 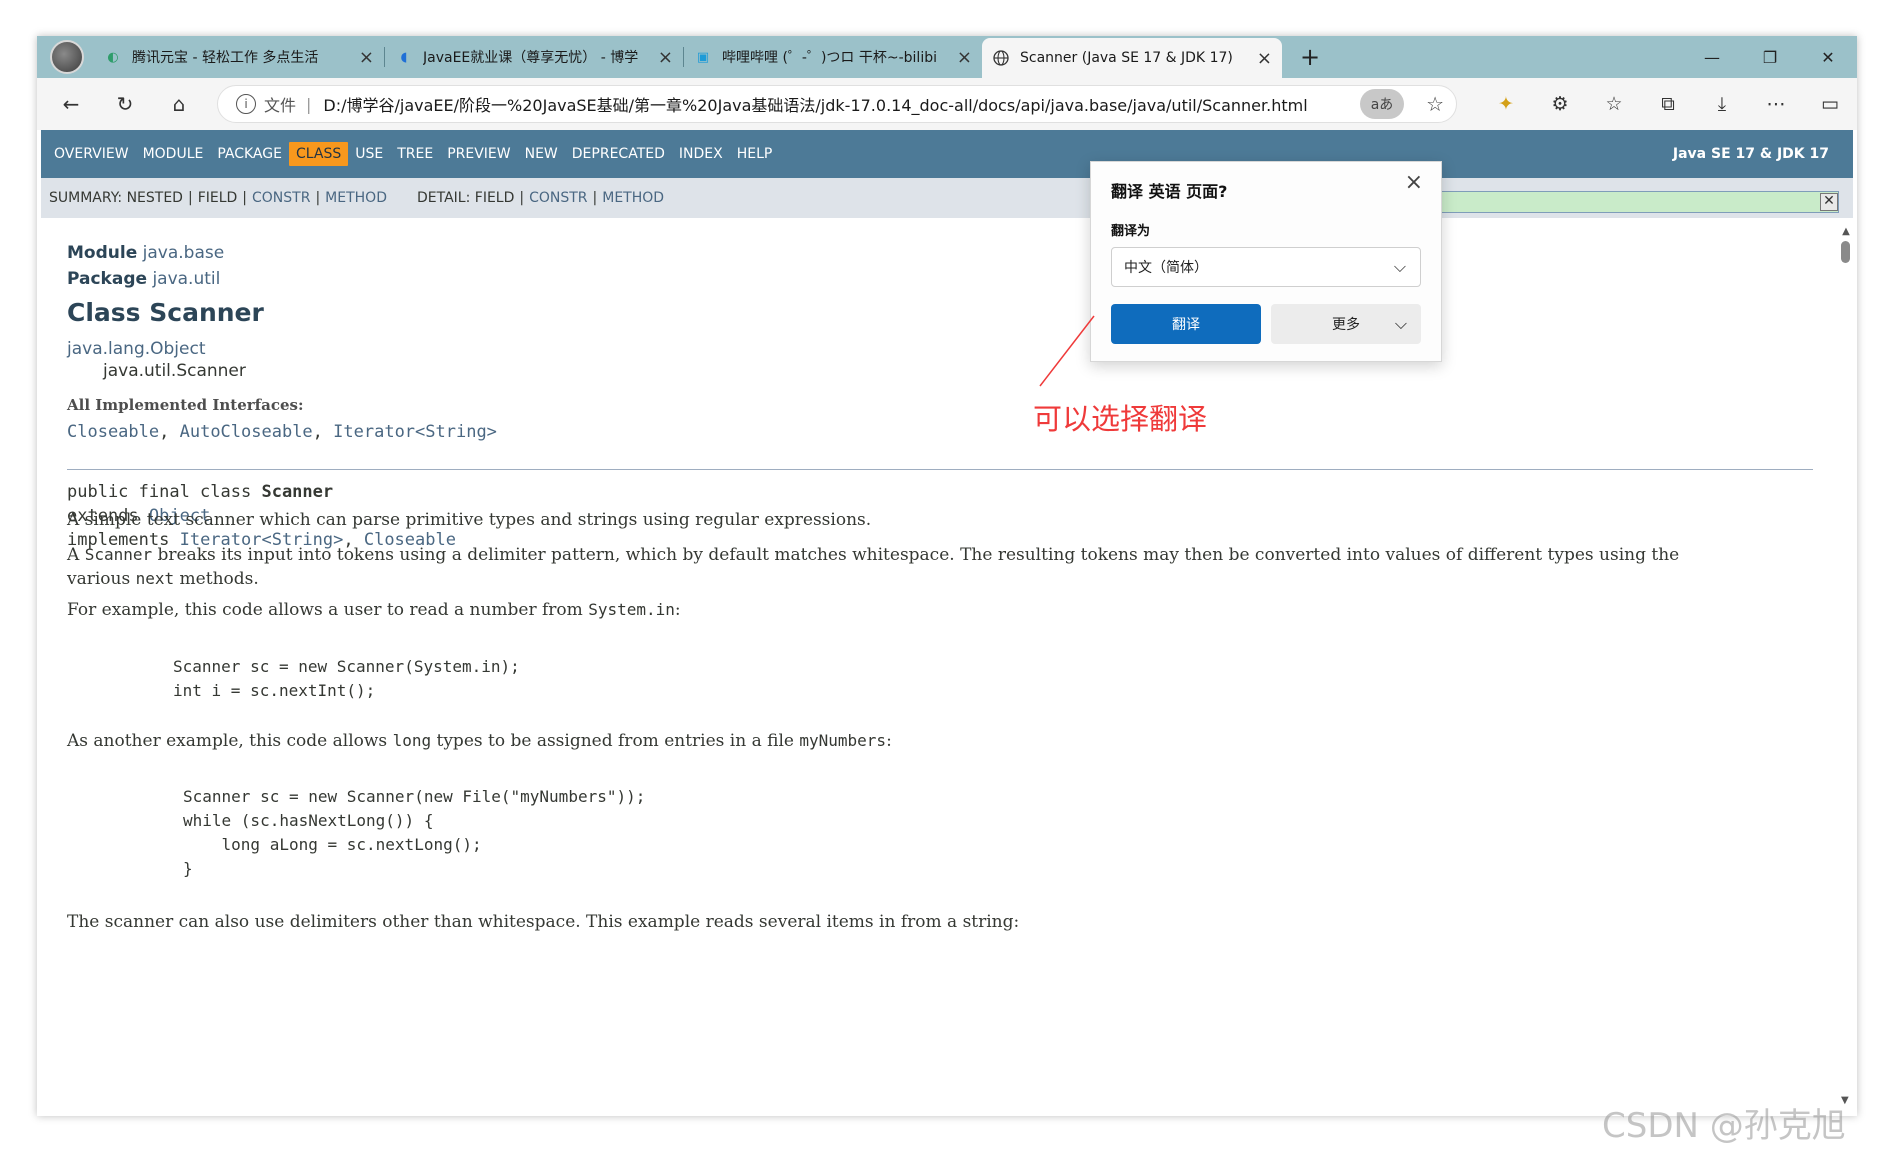 I want to click on annotation-arrow, so click(x=1067, y=351).